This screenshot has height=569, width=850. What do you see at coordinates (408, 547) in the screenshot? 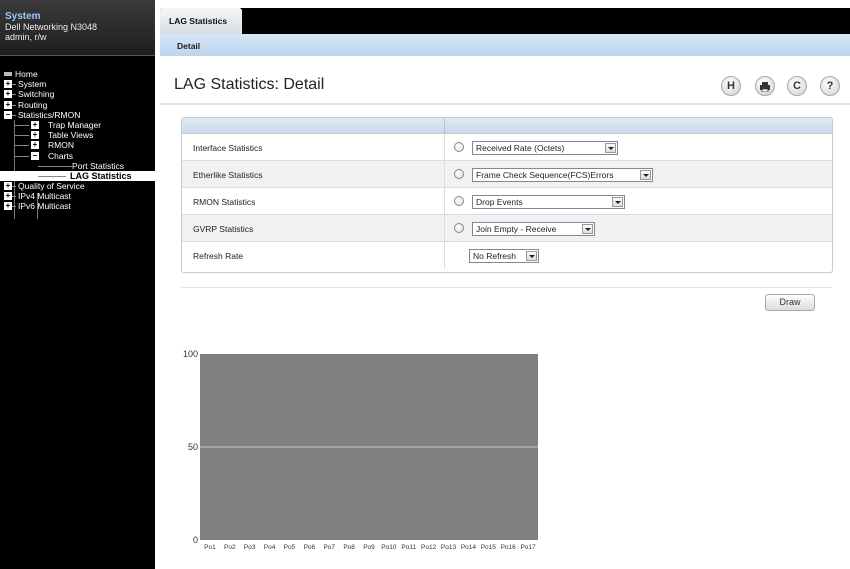
I see `x-tick-label: Po11` at bounding box center [408, 547].